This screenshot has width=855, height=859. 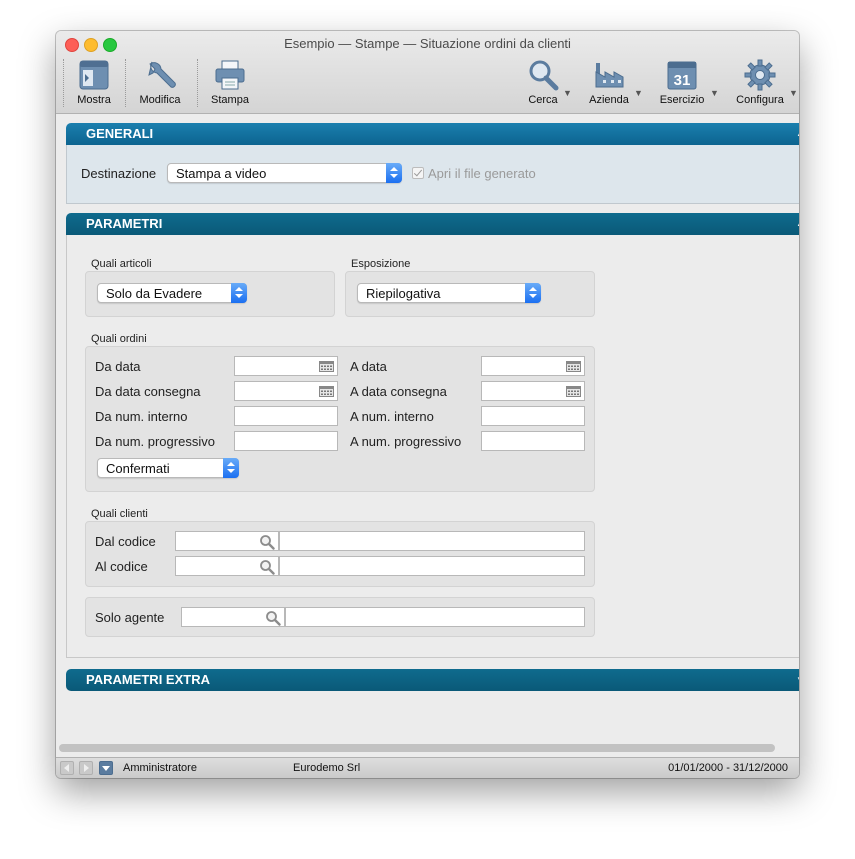 What do you see at coordinates (160, 100) in the screenshot?
I see `modifica-label: Modifica` at bounding box center [160, 100].